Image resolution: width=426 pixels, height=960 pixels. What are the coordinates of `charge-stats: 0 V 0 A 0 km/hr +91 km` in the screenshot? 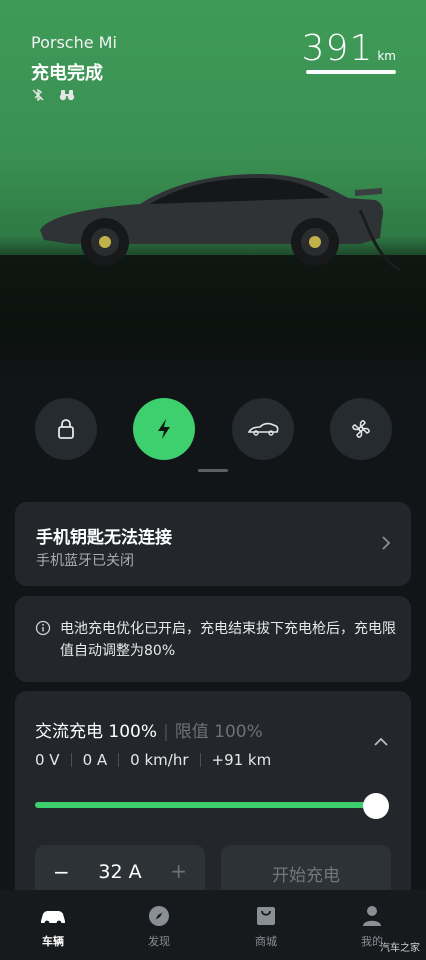 It's located at (153, 760).